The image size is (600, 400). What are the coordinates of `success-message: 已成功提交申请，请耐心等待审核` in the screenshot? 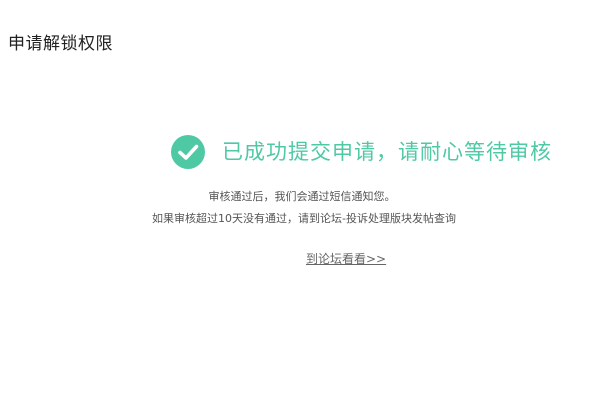 It's located at (387, 152).